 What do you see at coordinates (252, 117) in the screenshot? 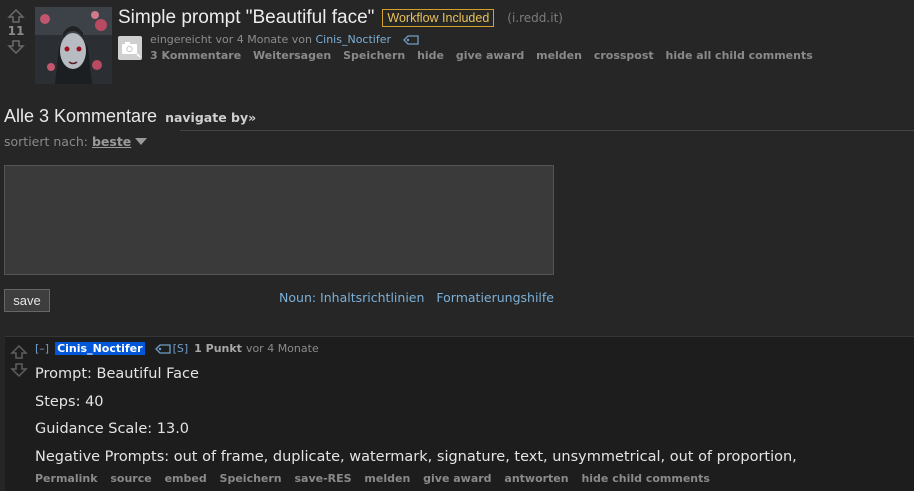
I see `double-chevron-down-icon: »` at bounding box center [252, 117].